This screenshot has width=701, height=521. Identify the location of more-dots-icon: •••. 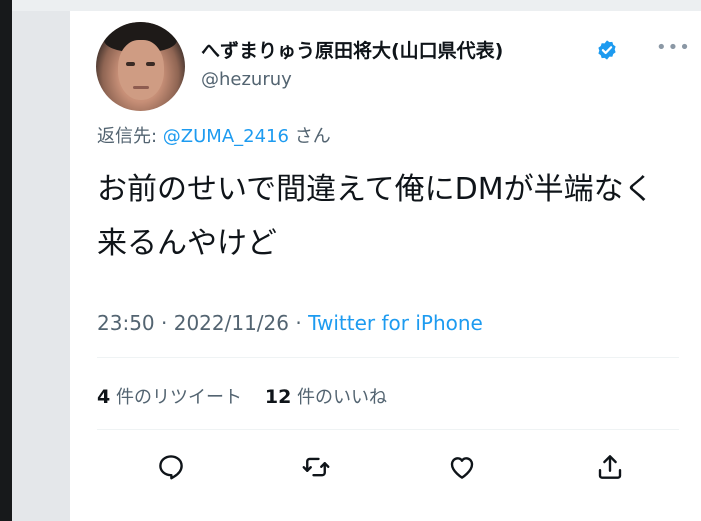
(673, 47).